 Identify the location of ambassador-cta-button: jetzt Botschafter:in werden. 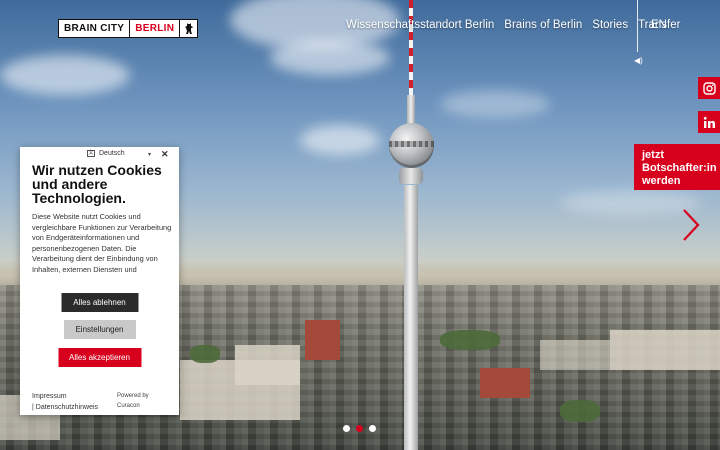
(677, 167).